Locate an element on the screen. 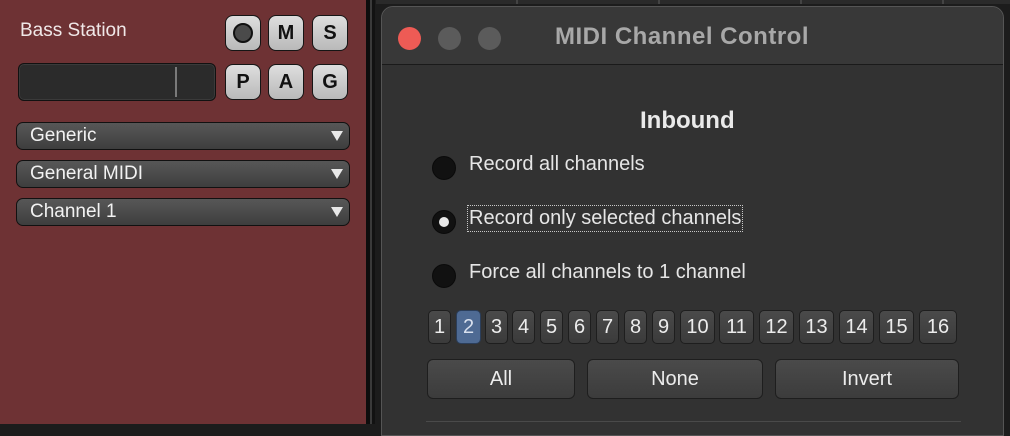 Image resolution: width=1010 pixels, height=436 pixels. section-divider is located at coordinates (693, 421).